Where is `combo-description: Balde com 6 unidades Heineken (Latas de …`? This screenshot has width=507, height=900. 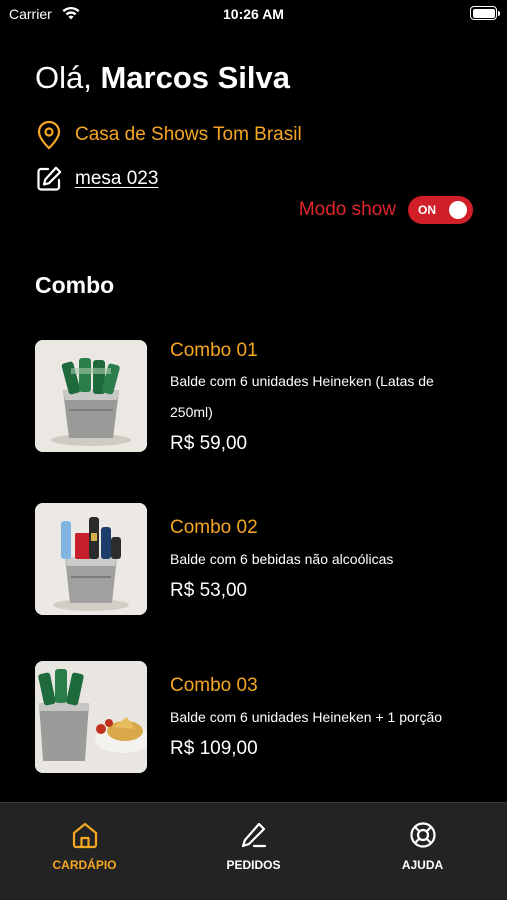
combo-description: Balde com 6 unidades Heineken (Latas de … is located at coordinates (302, 396).